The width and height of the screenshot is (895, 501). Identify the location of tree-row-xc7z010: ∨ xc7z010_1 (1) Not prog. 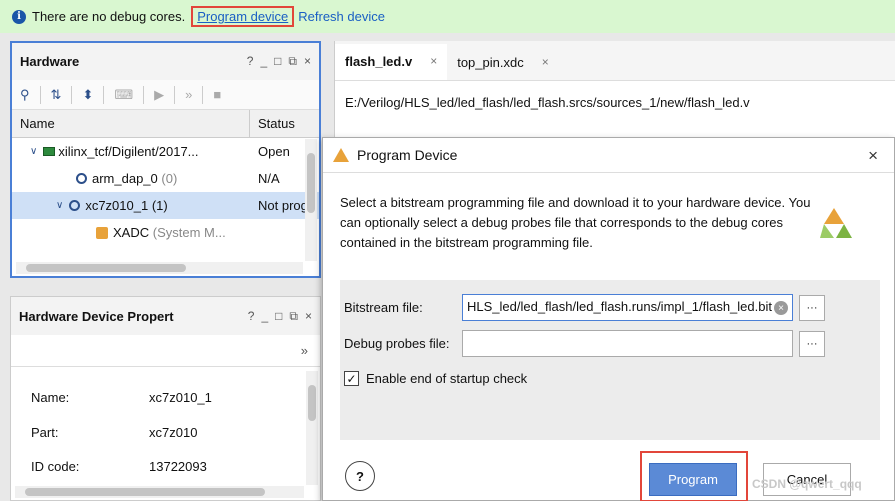
(165, 205).